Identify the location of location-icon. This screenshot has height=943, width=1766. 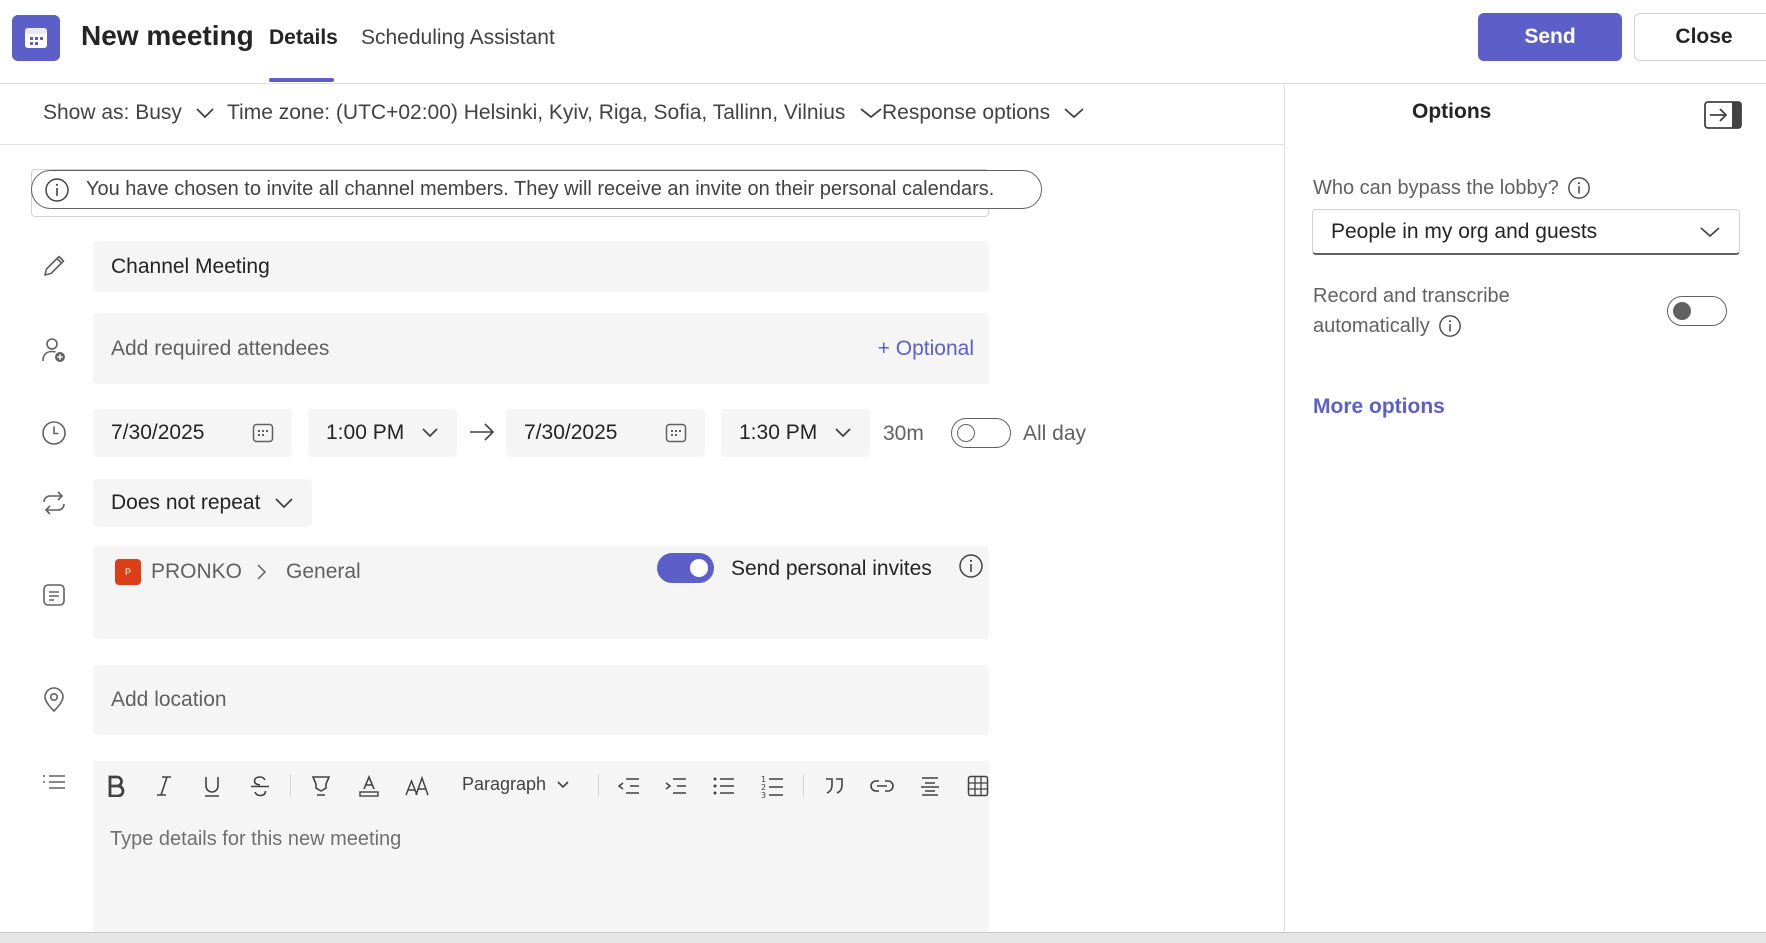
(54, 700).